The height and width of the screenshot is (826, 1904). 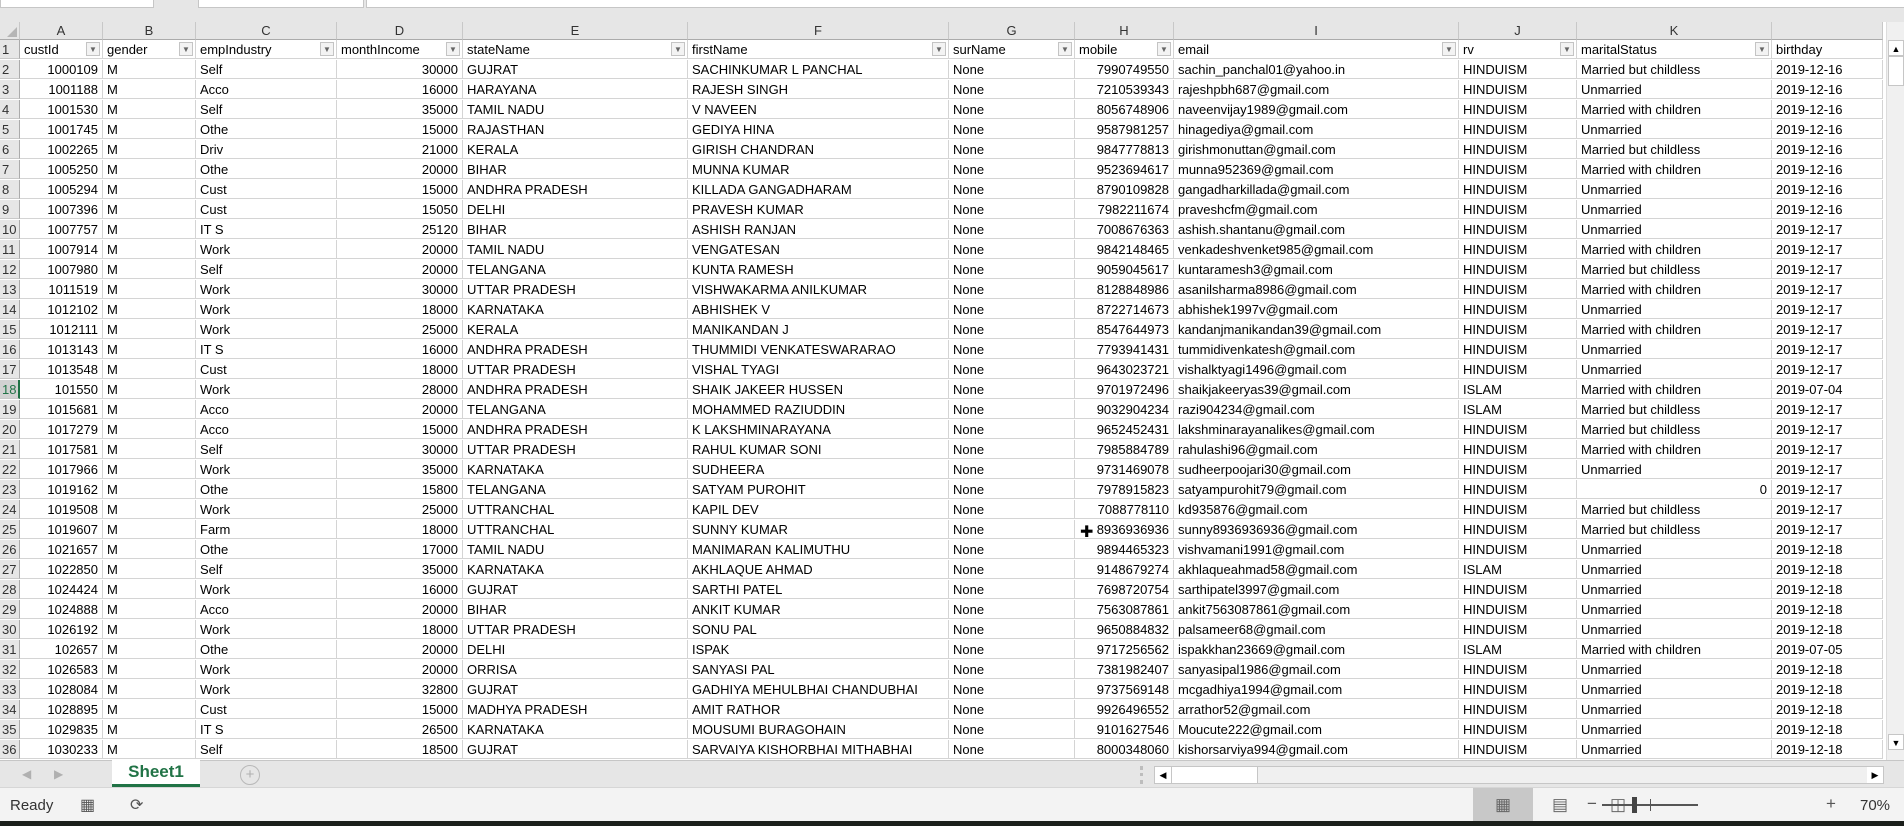 What do you see at coordinates (266, 389) in the screenshot?
I see `cell-empindustry: Work` at bounding box center [266, 389].